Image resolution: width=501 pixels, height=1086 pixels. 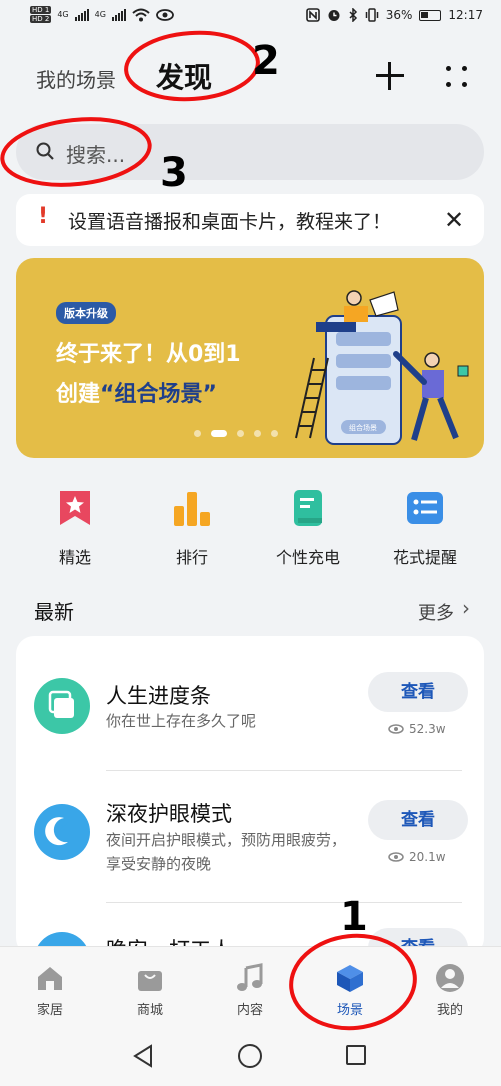 I want to click on banner-badge: 版本升级, so click(x=86, y=313).